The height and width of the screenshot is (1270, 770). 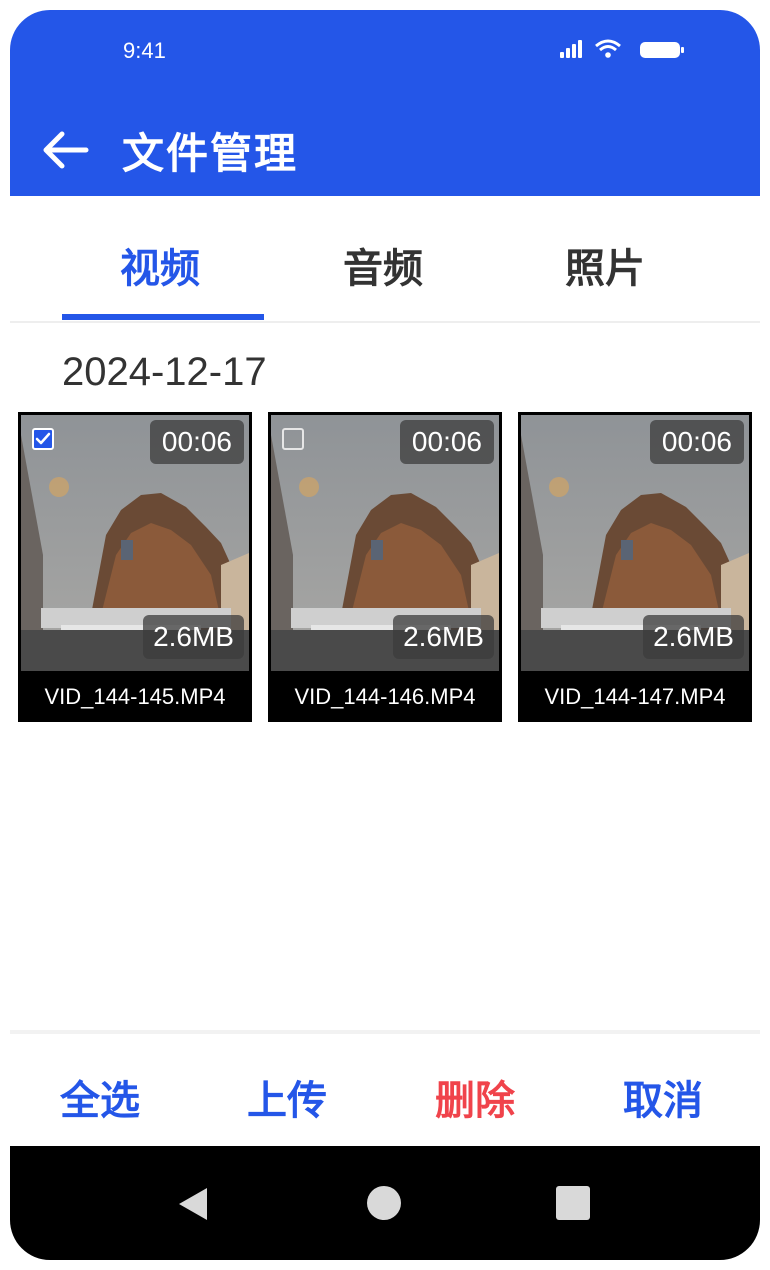 I want to click on video-filename: VID_144-147.MP4, so click(x=635, y=696).